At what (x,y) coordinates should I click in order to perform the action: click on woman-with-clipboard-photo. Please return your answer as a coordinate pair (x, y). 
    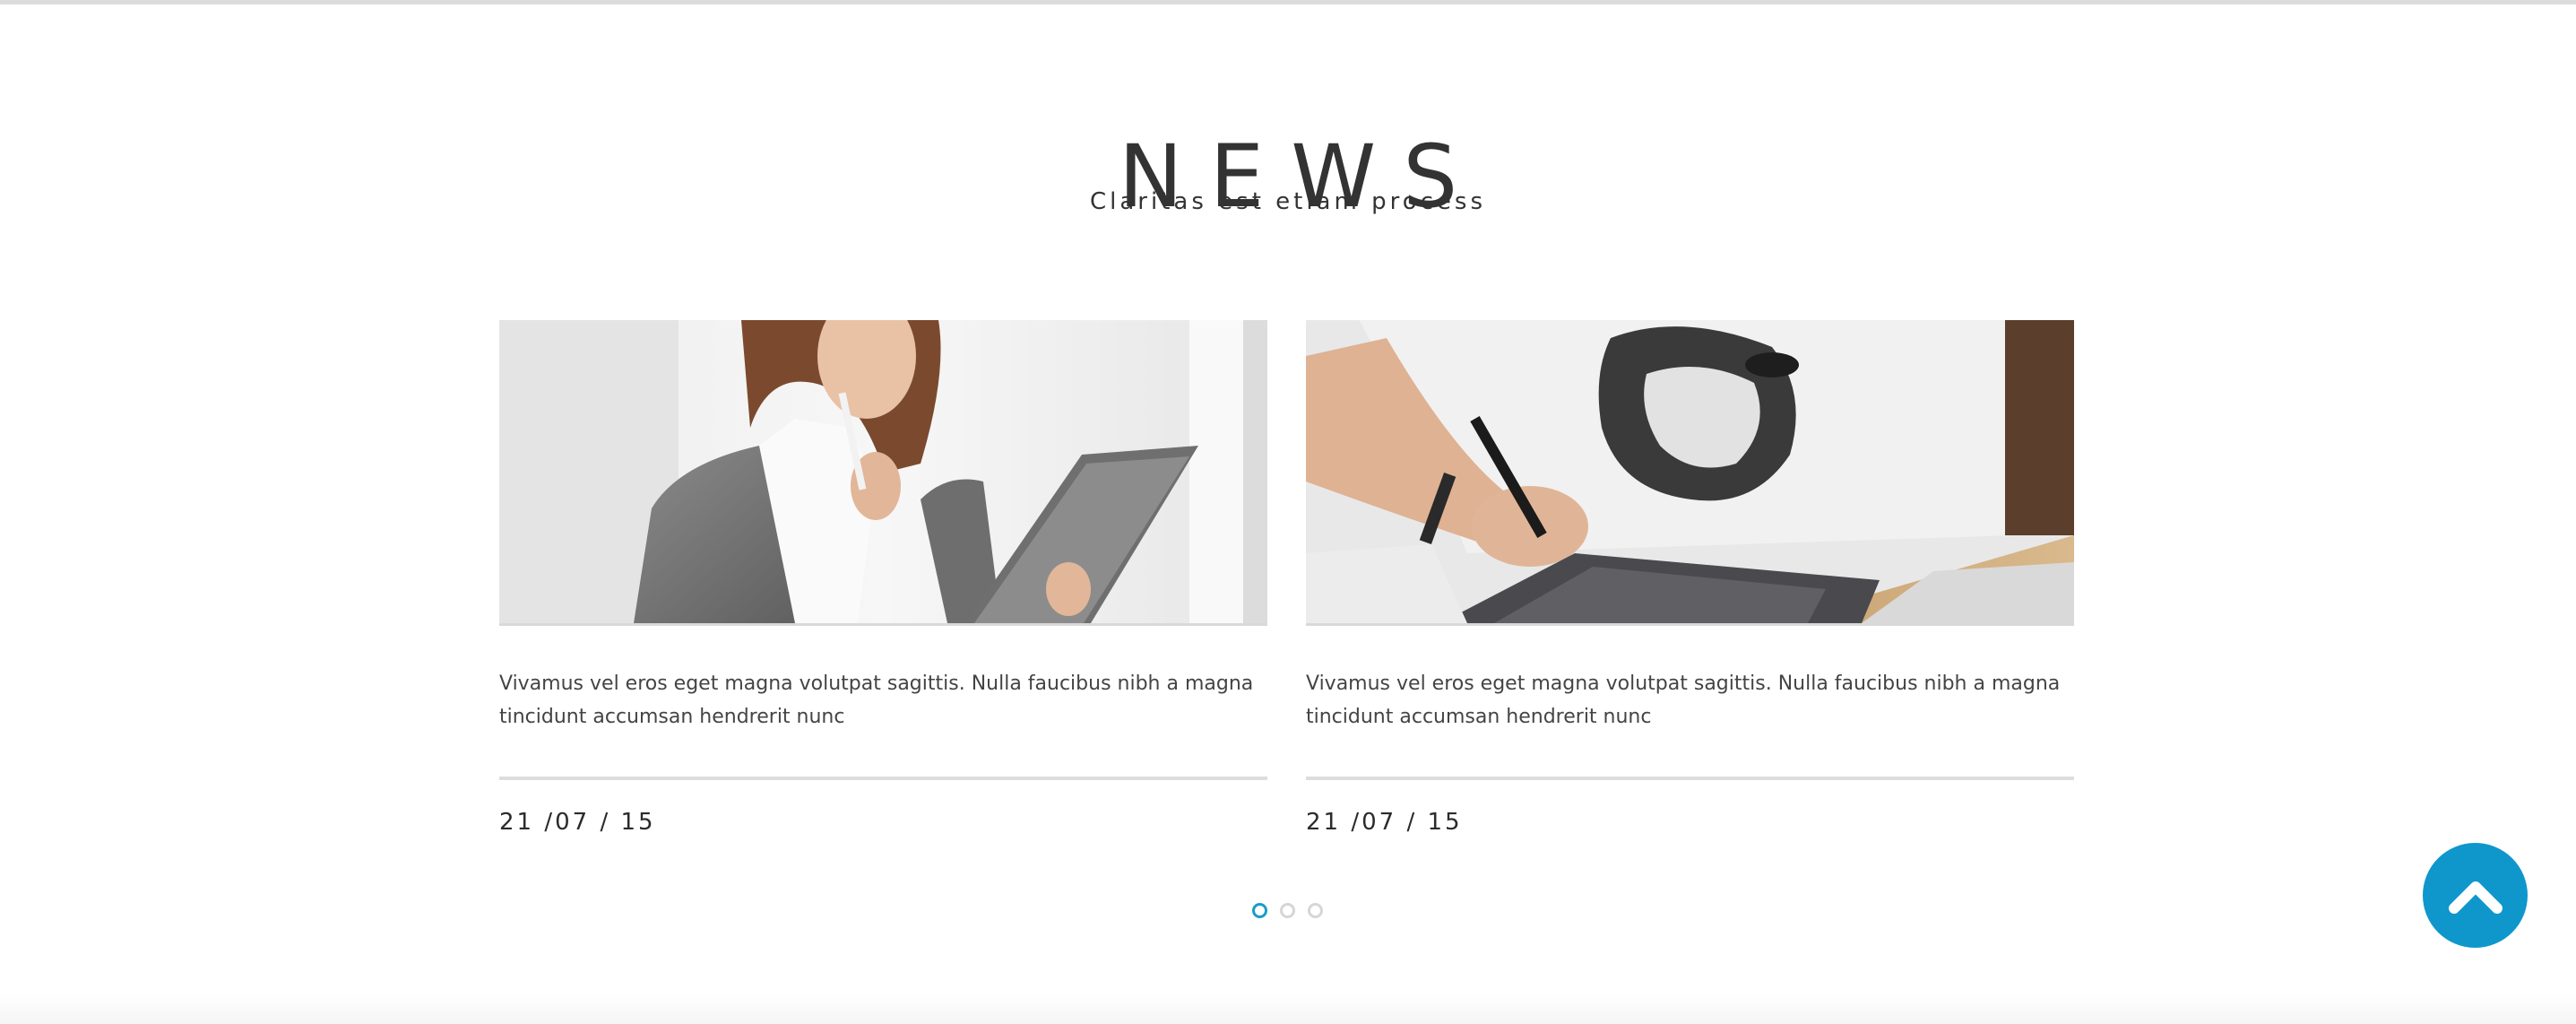
    Looking at the image, I should click on (883, 471).